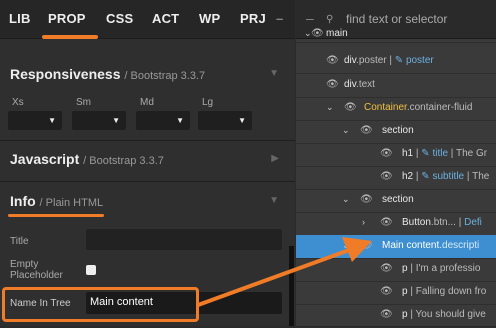 This screenshot has width=496, height=328. I want to click on annotation-arrow, so click(284, 272).